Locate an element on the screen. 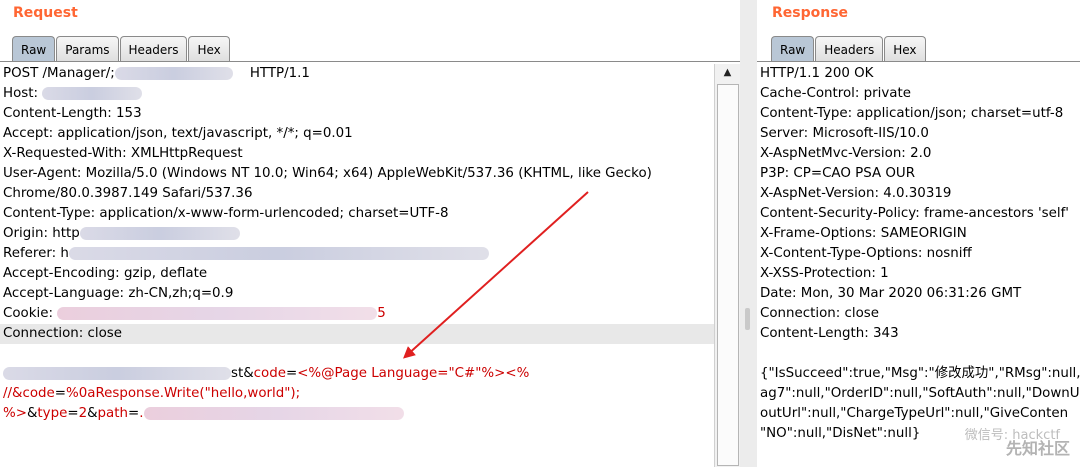  header-line: Date: Mon, 30 Mar 2020 06:31:26 GMT is located at coordinates (891, 293).